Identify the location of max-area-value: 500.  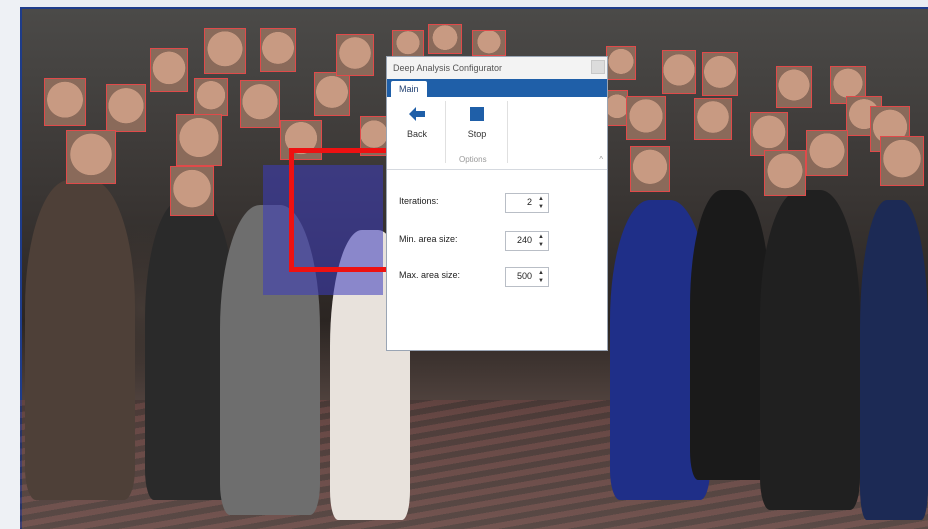
(524, 276).